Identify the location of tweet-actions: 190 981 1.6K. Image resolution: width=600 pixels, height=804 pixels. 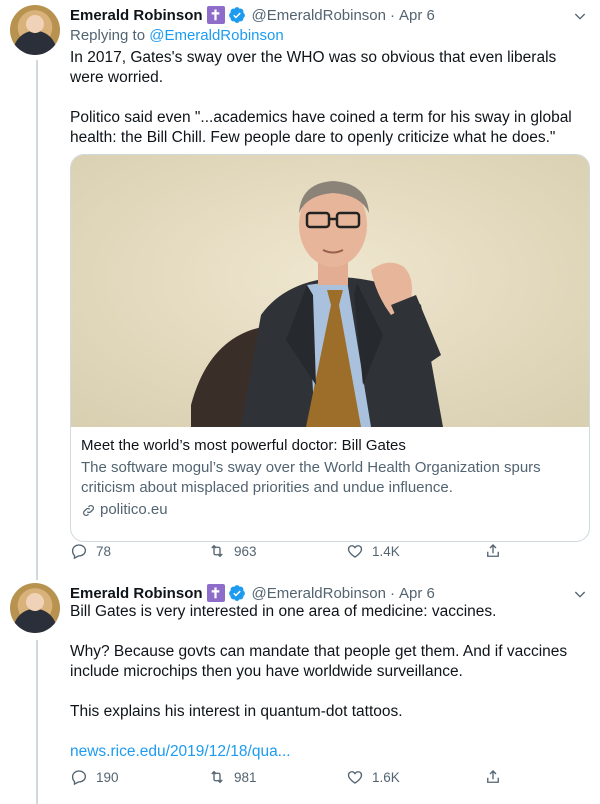
(295, 777).